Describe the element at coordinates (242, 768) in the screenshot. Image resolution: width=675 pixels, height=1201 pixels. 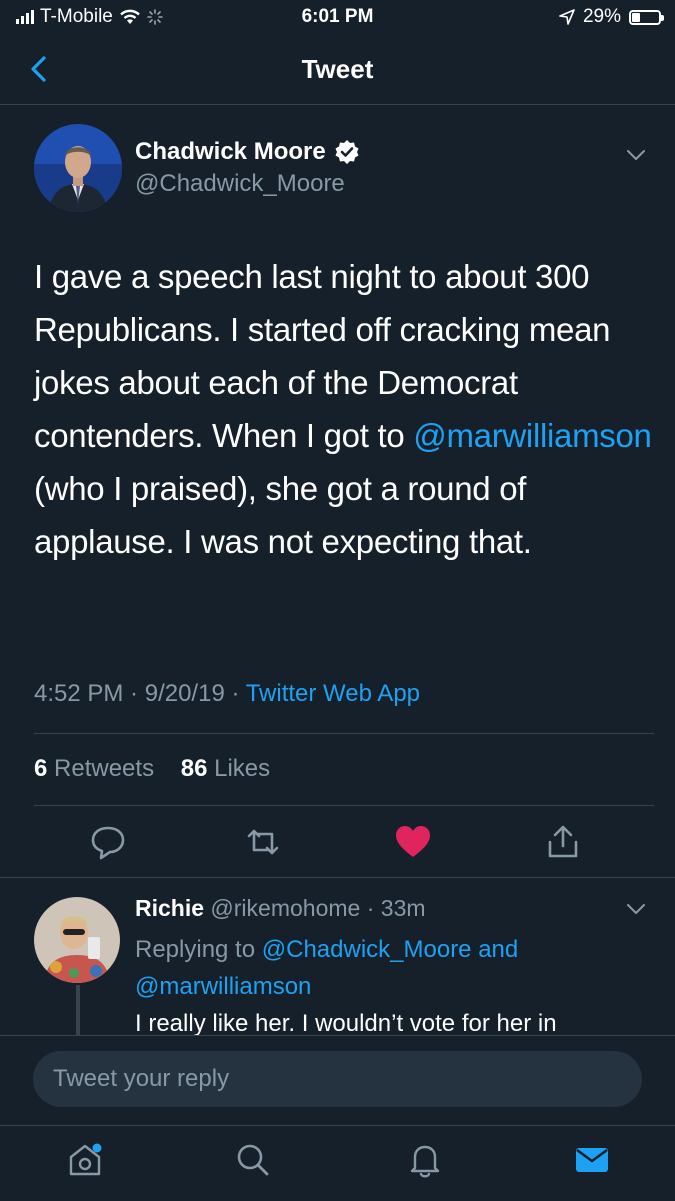
I see `likes-label: Likes` at that location.